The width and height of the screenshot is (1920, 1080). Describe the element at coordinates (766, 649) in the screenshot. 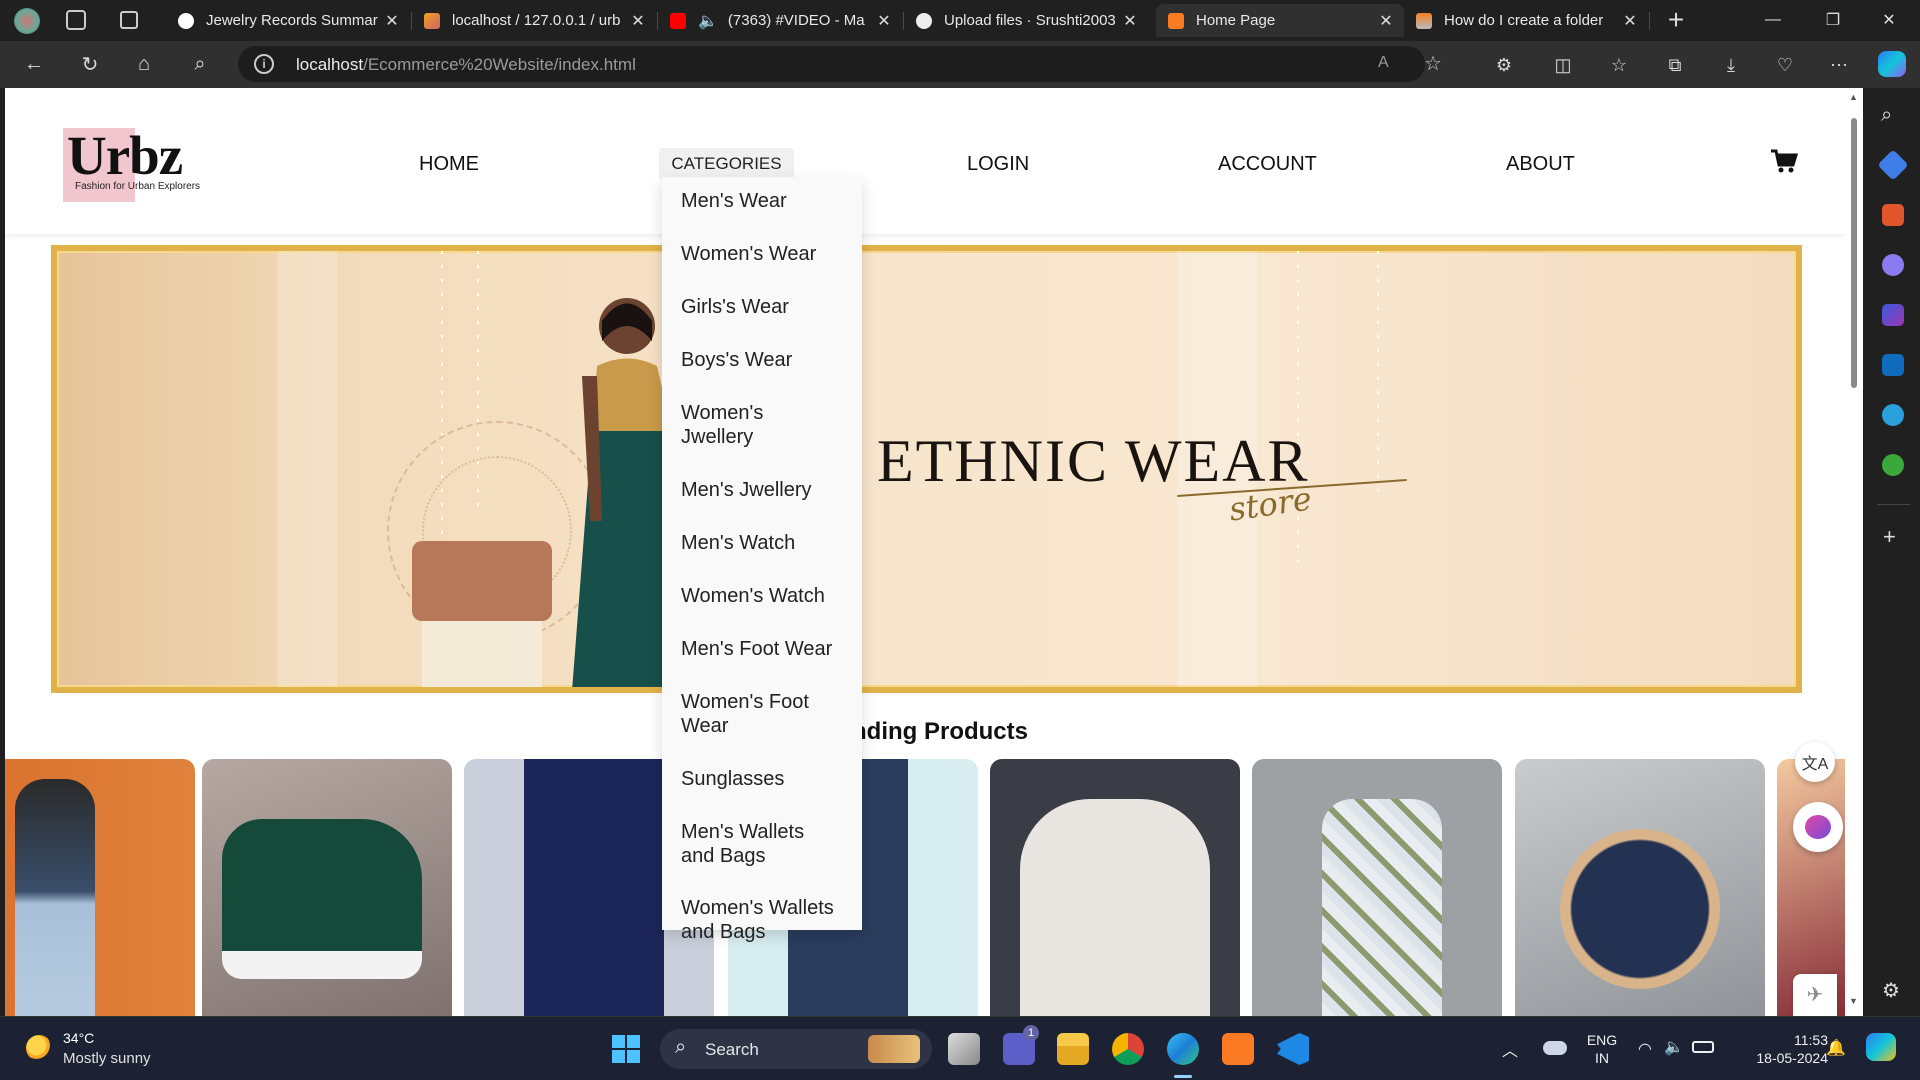

I see `category-mens-foot-wear: Men's Foot Wear` at that location.